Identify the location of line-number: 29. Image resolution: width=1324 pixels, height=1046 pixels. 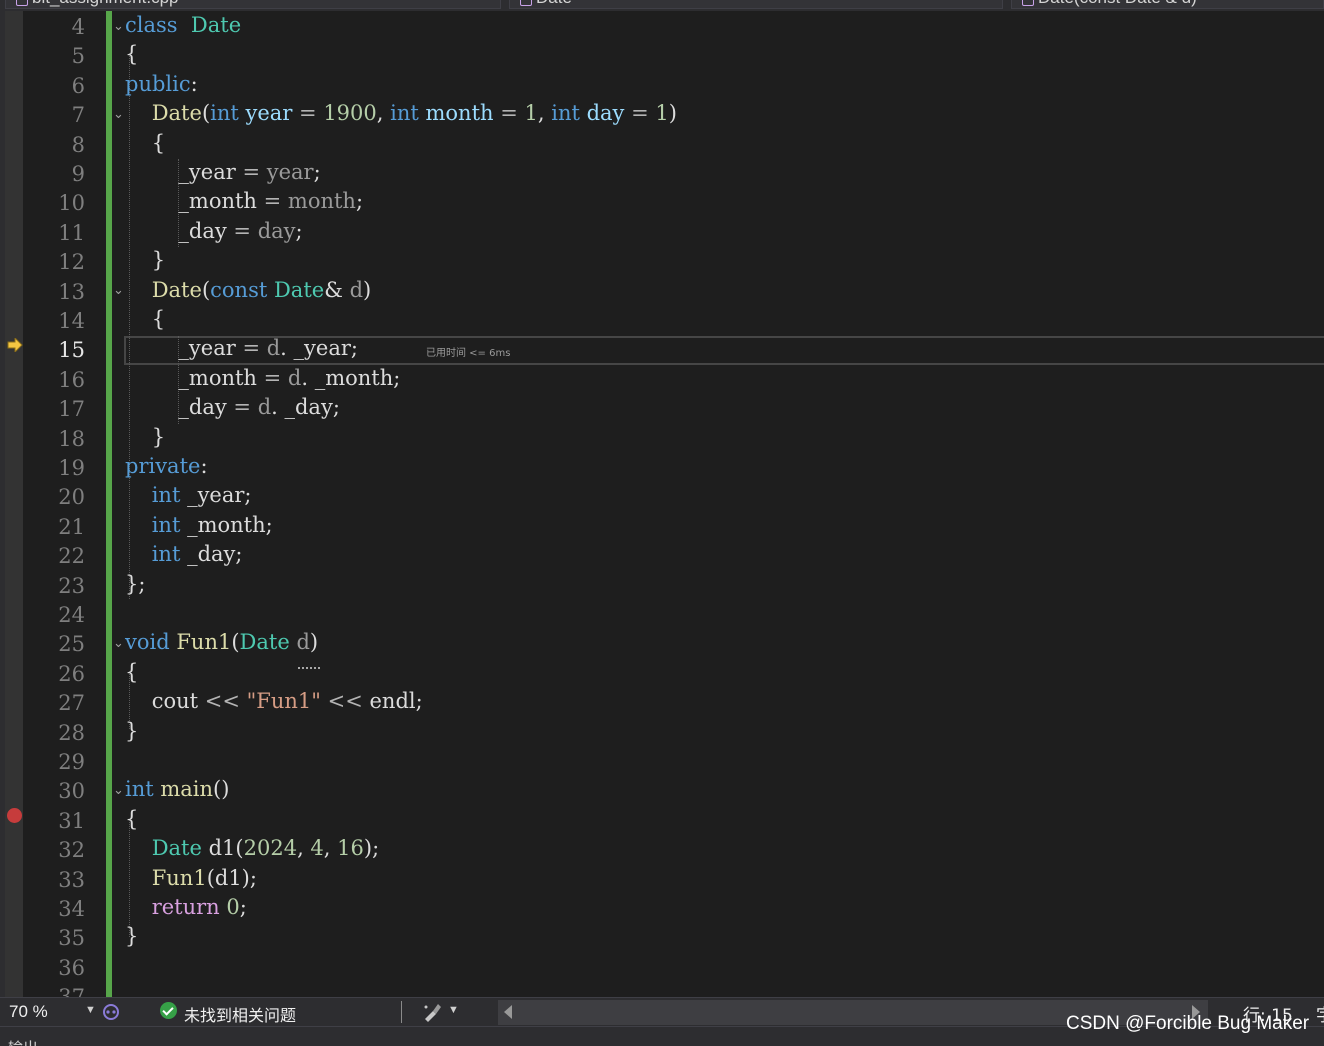
(71, 762).